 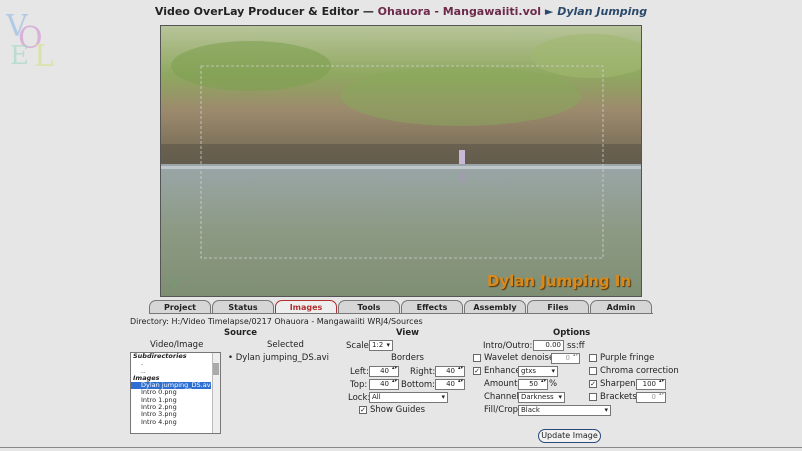 I want to click on amount-unit: %, so click(x=553, y=384).